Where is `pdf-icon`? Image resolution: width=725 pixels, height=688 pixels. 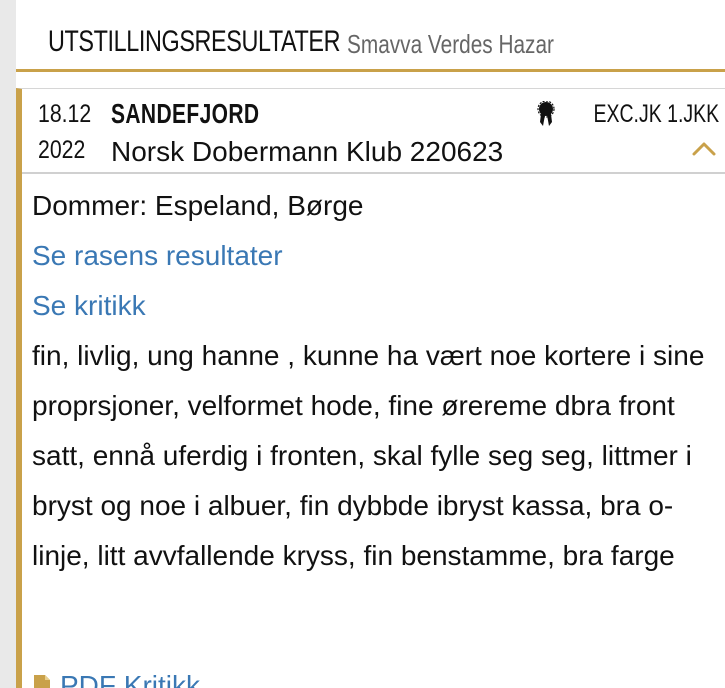 pdf-icon is located at coordinates (42, 681).